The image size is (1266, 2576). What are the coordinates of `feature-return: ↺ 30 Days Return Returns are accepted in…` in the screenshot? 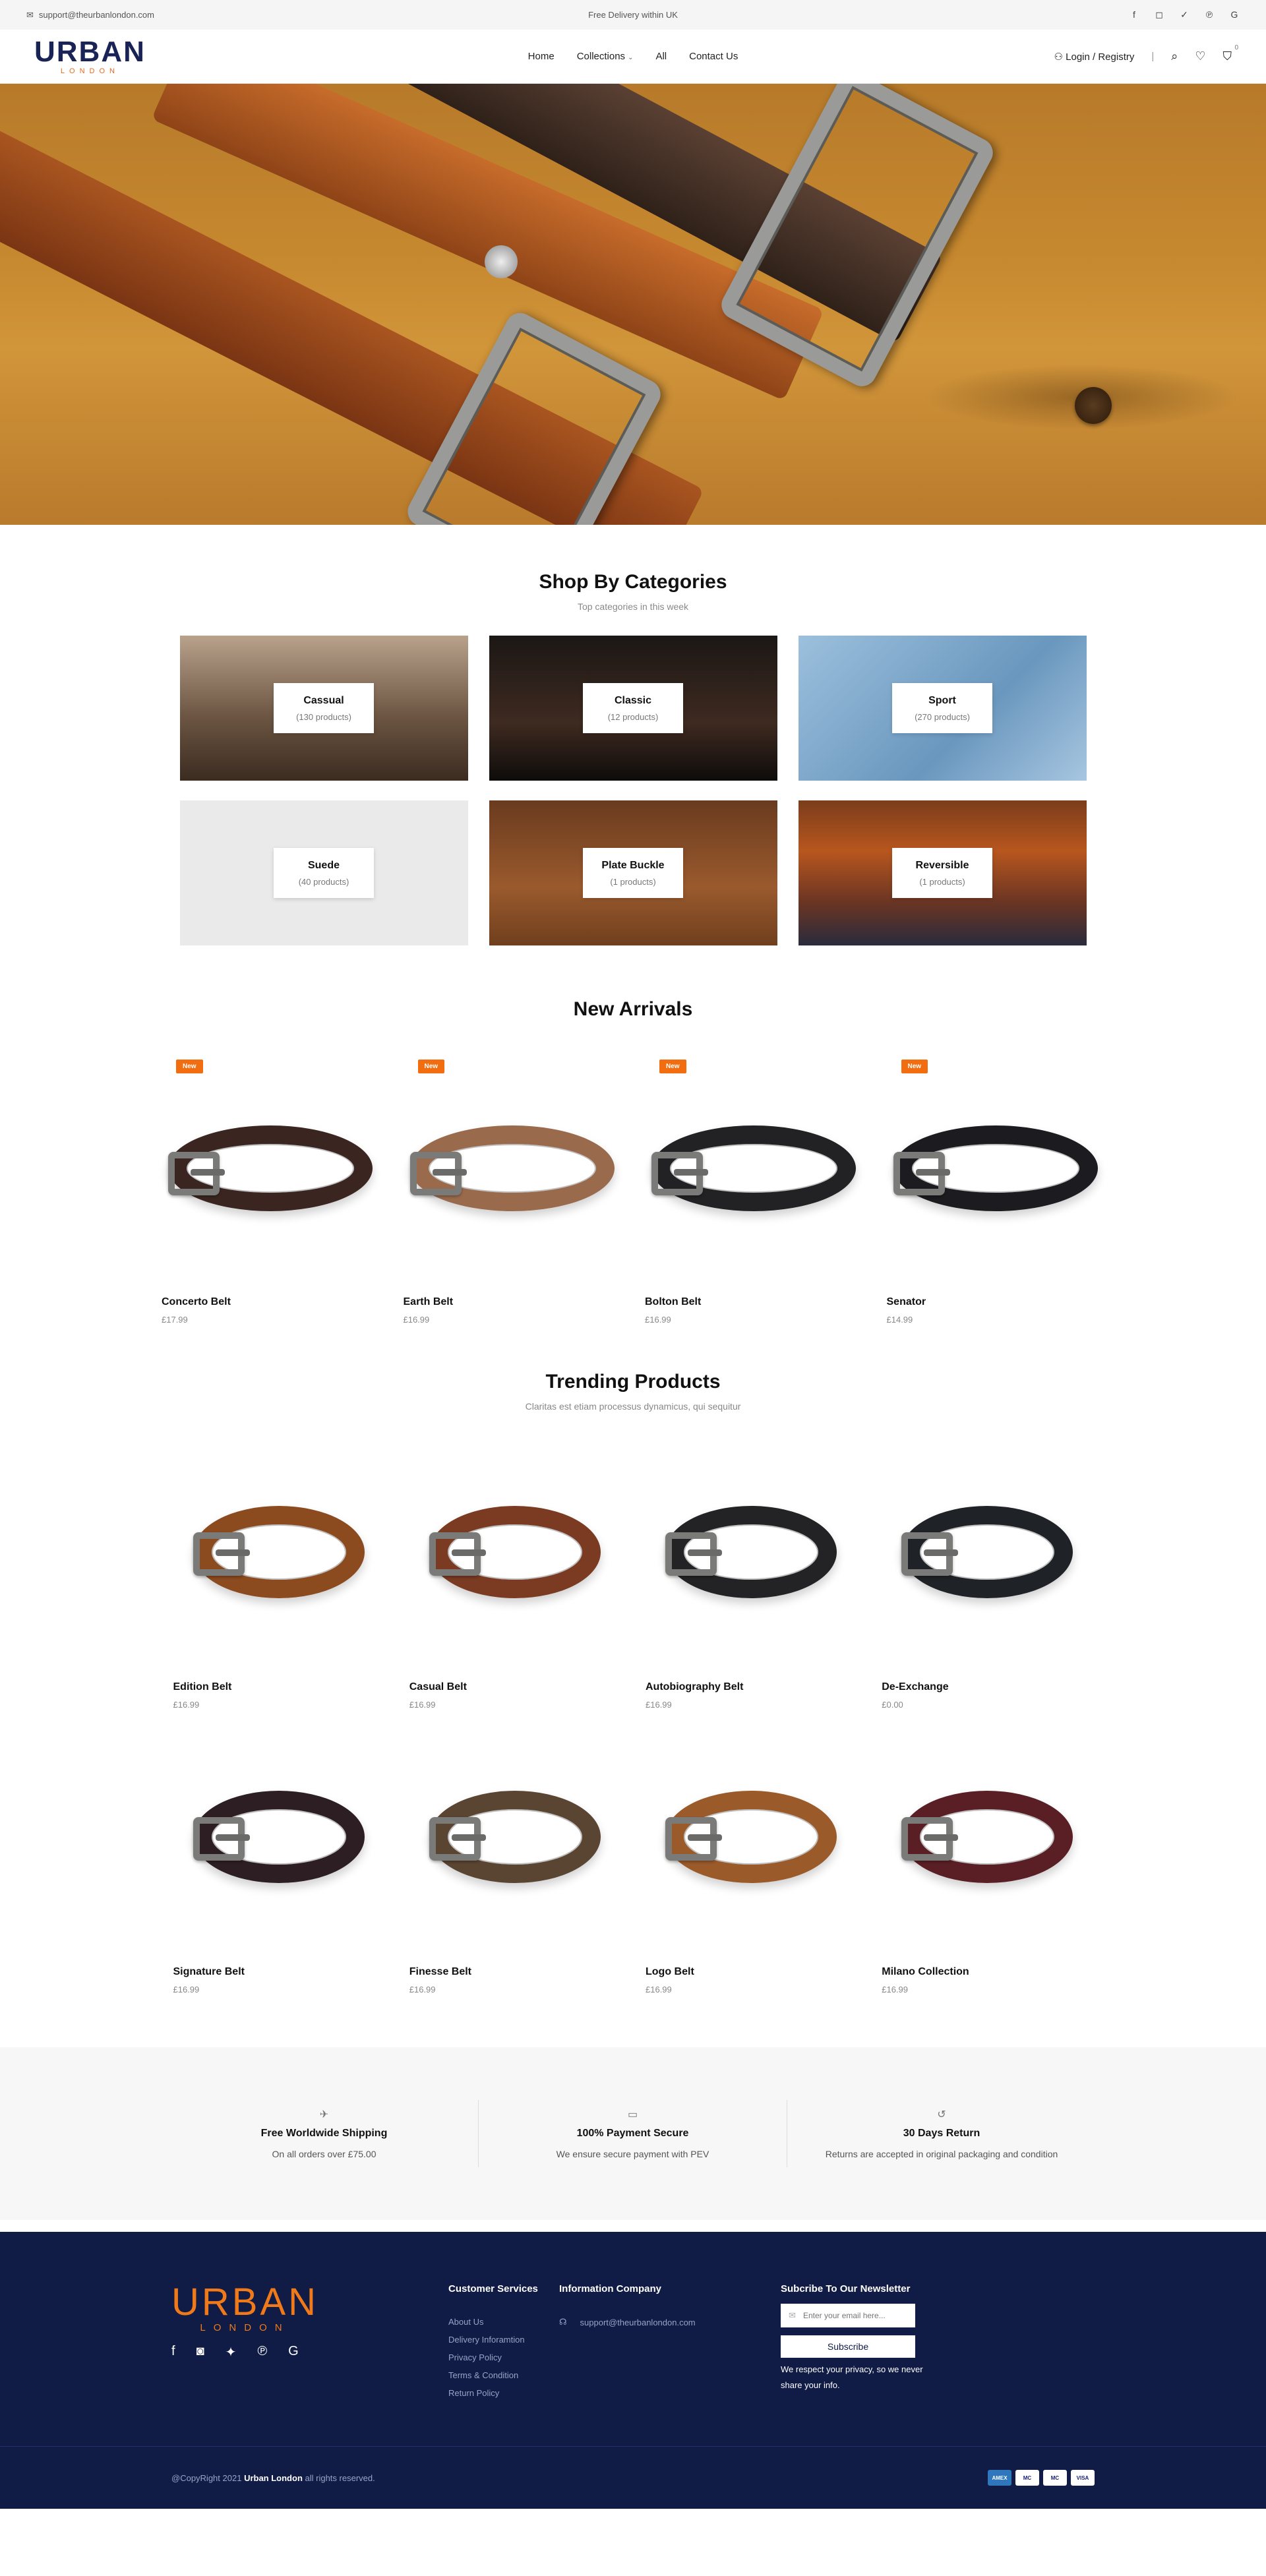 It's located at (941, 2133).